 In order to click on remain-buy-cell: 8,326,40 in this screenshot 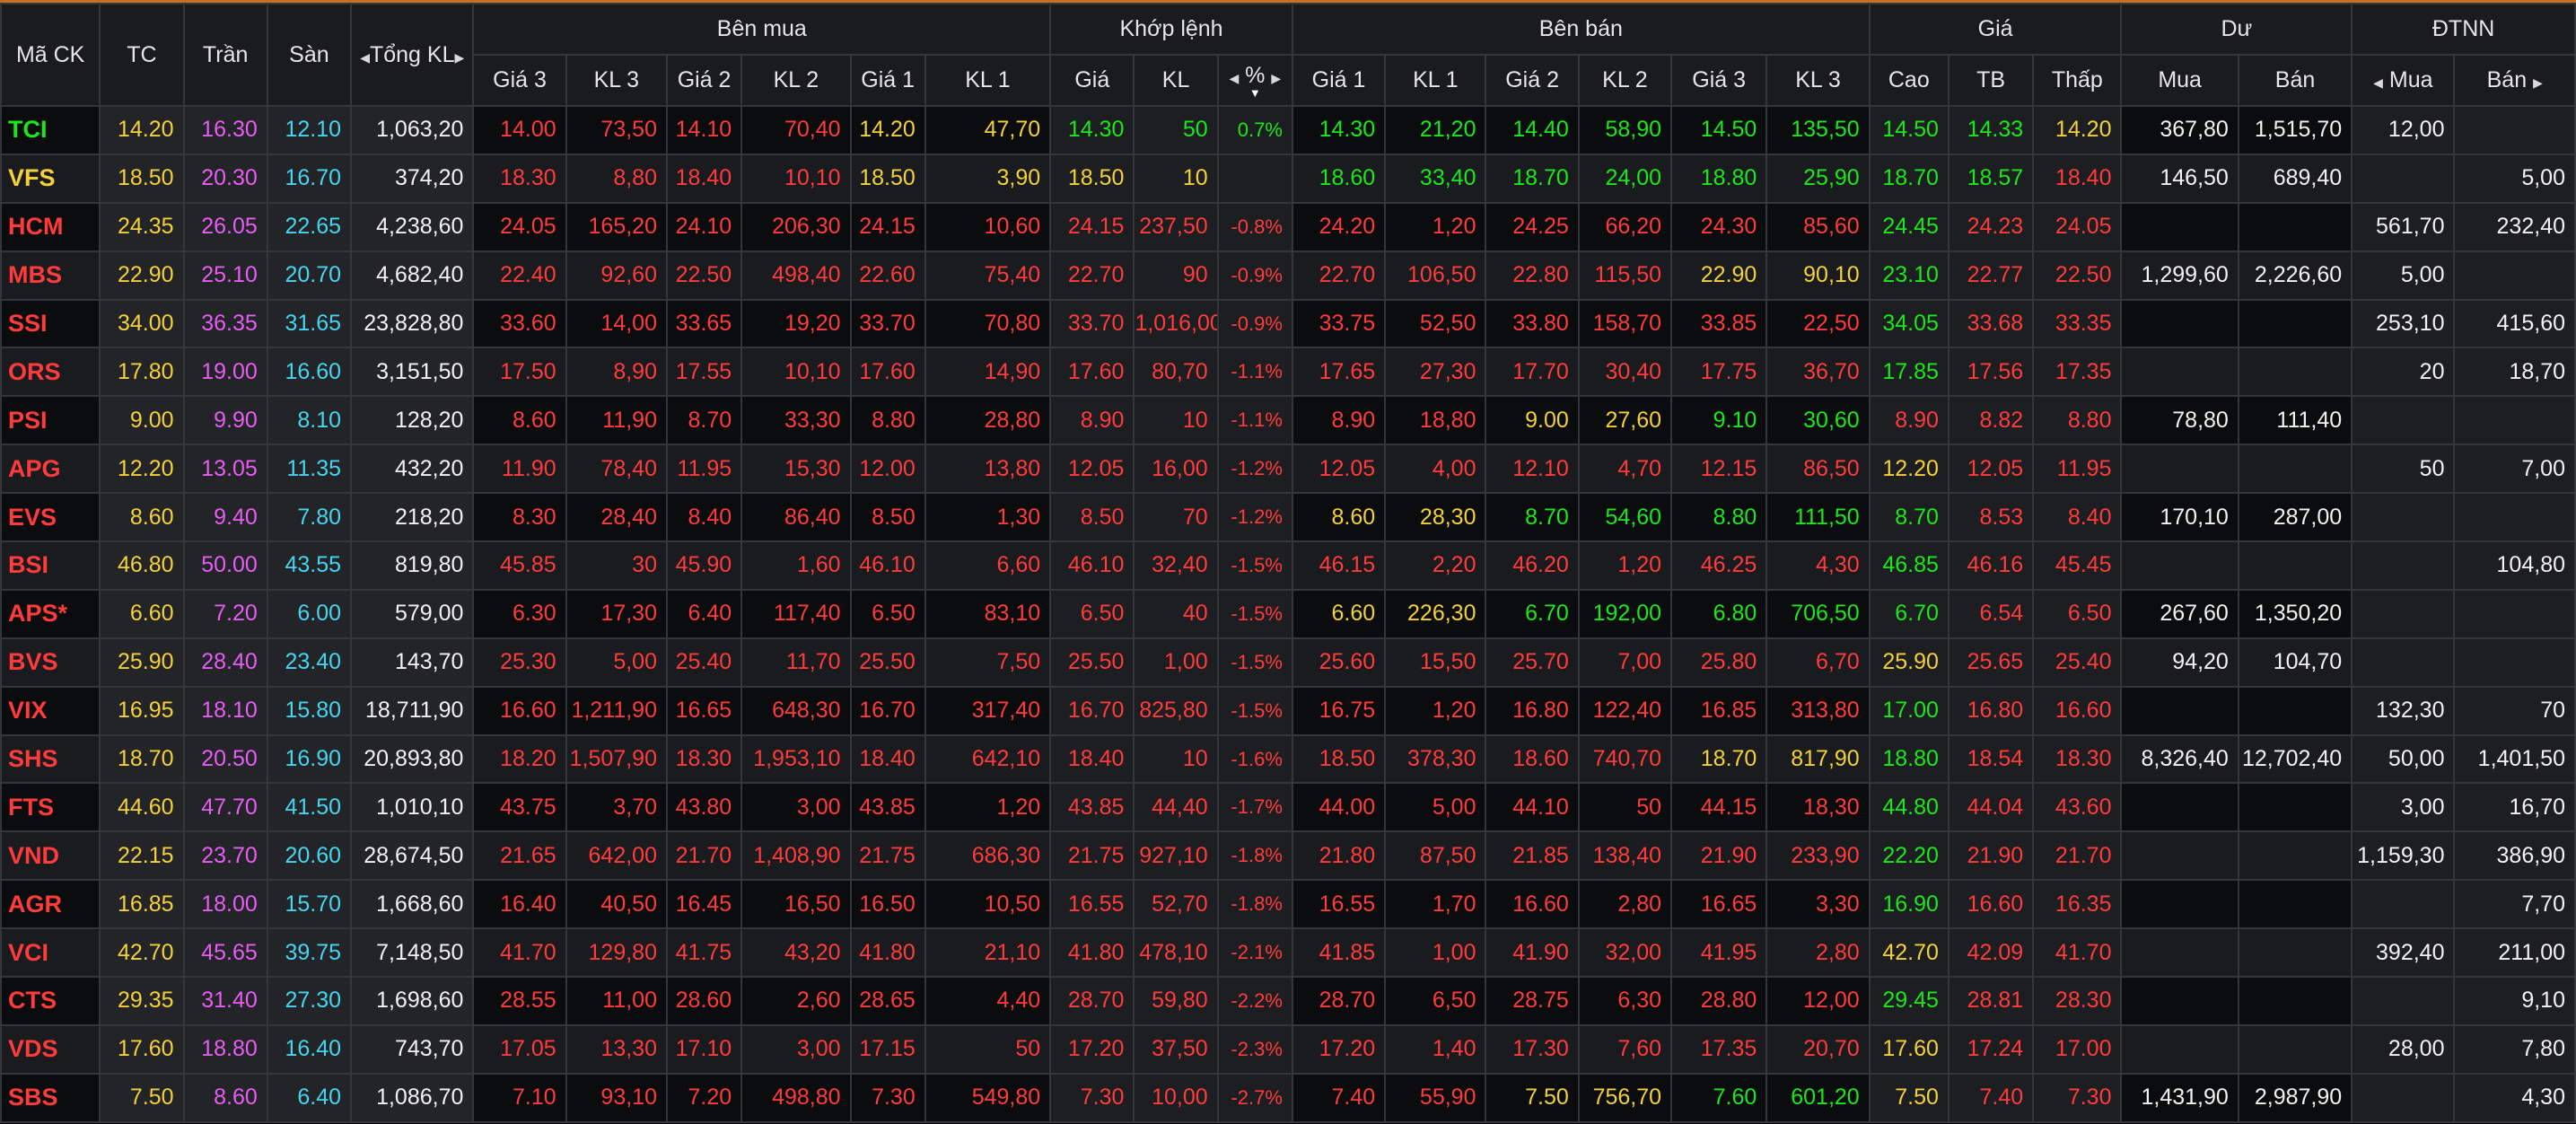, I will do `click(2179, 759)`.